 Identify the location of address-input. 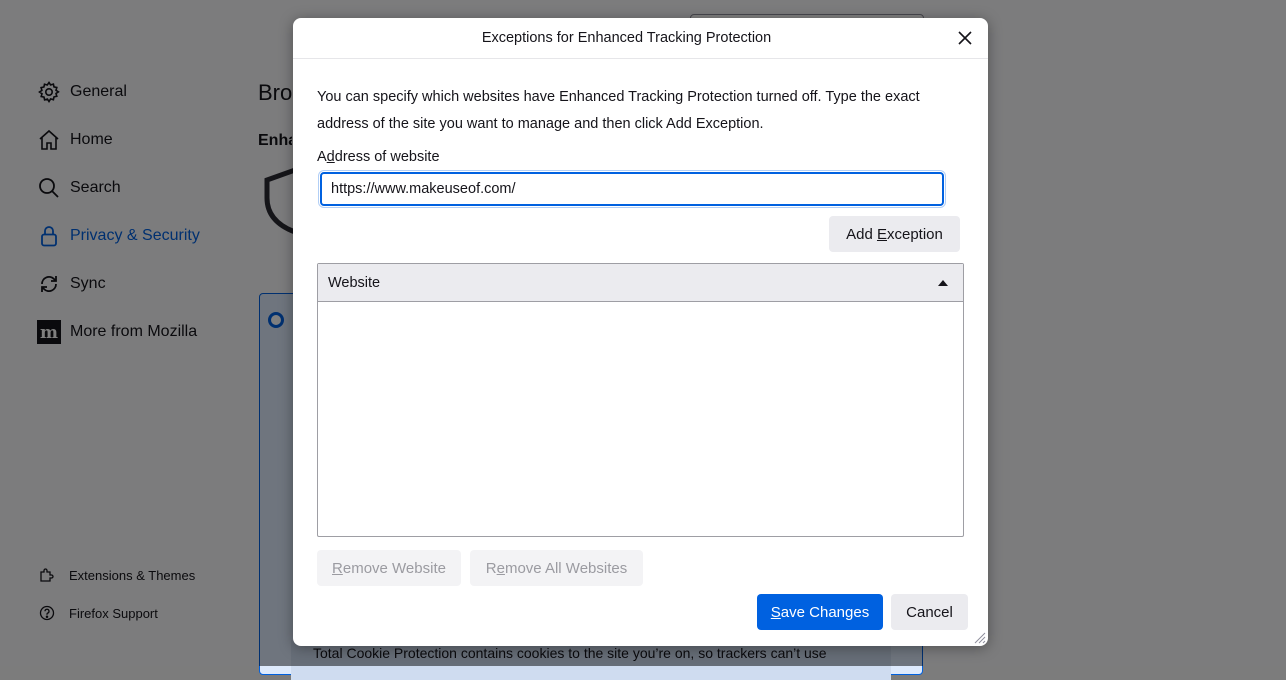
(632, 189).